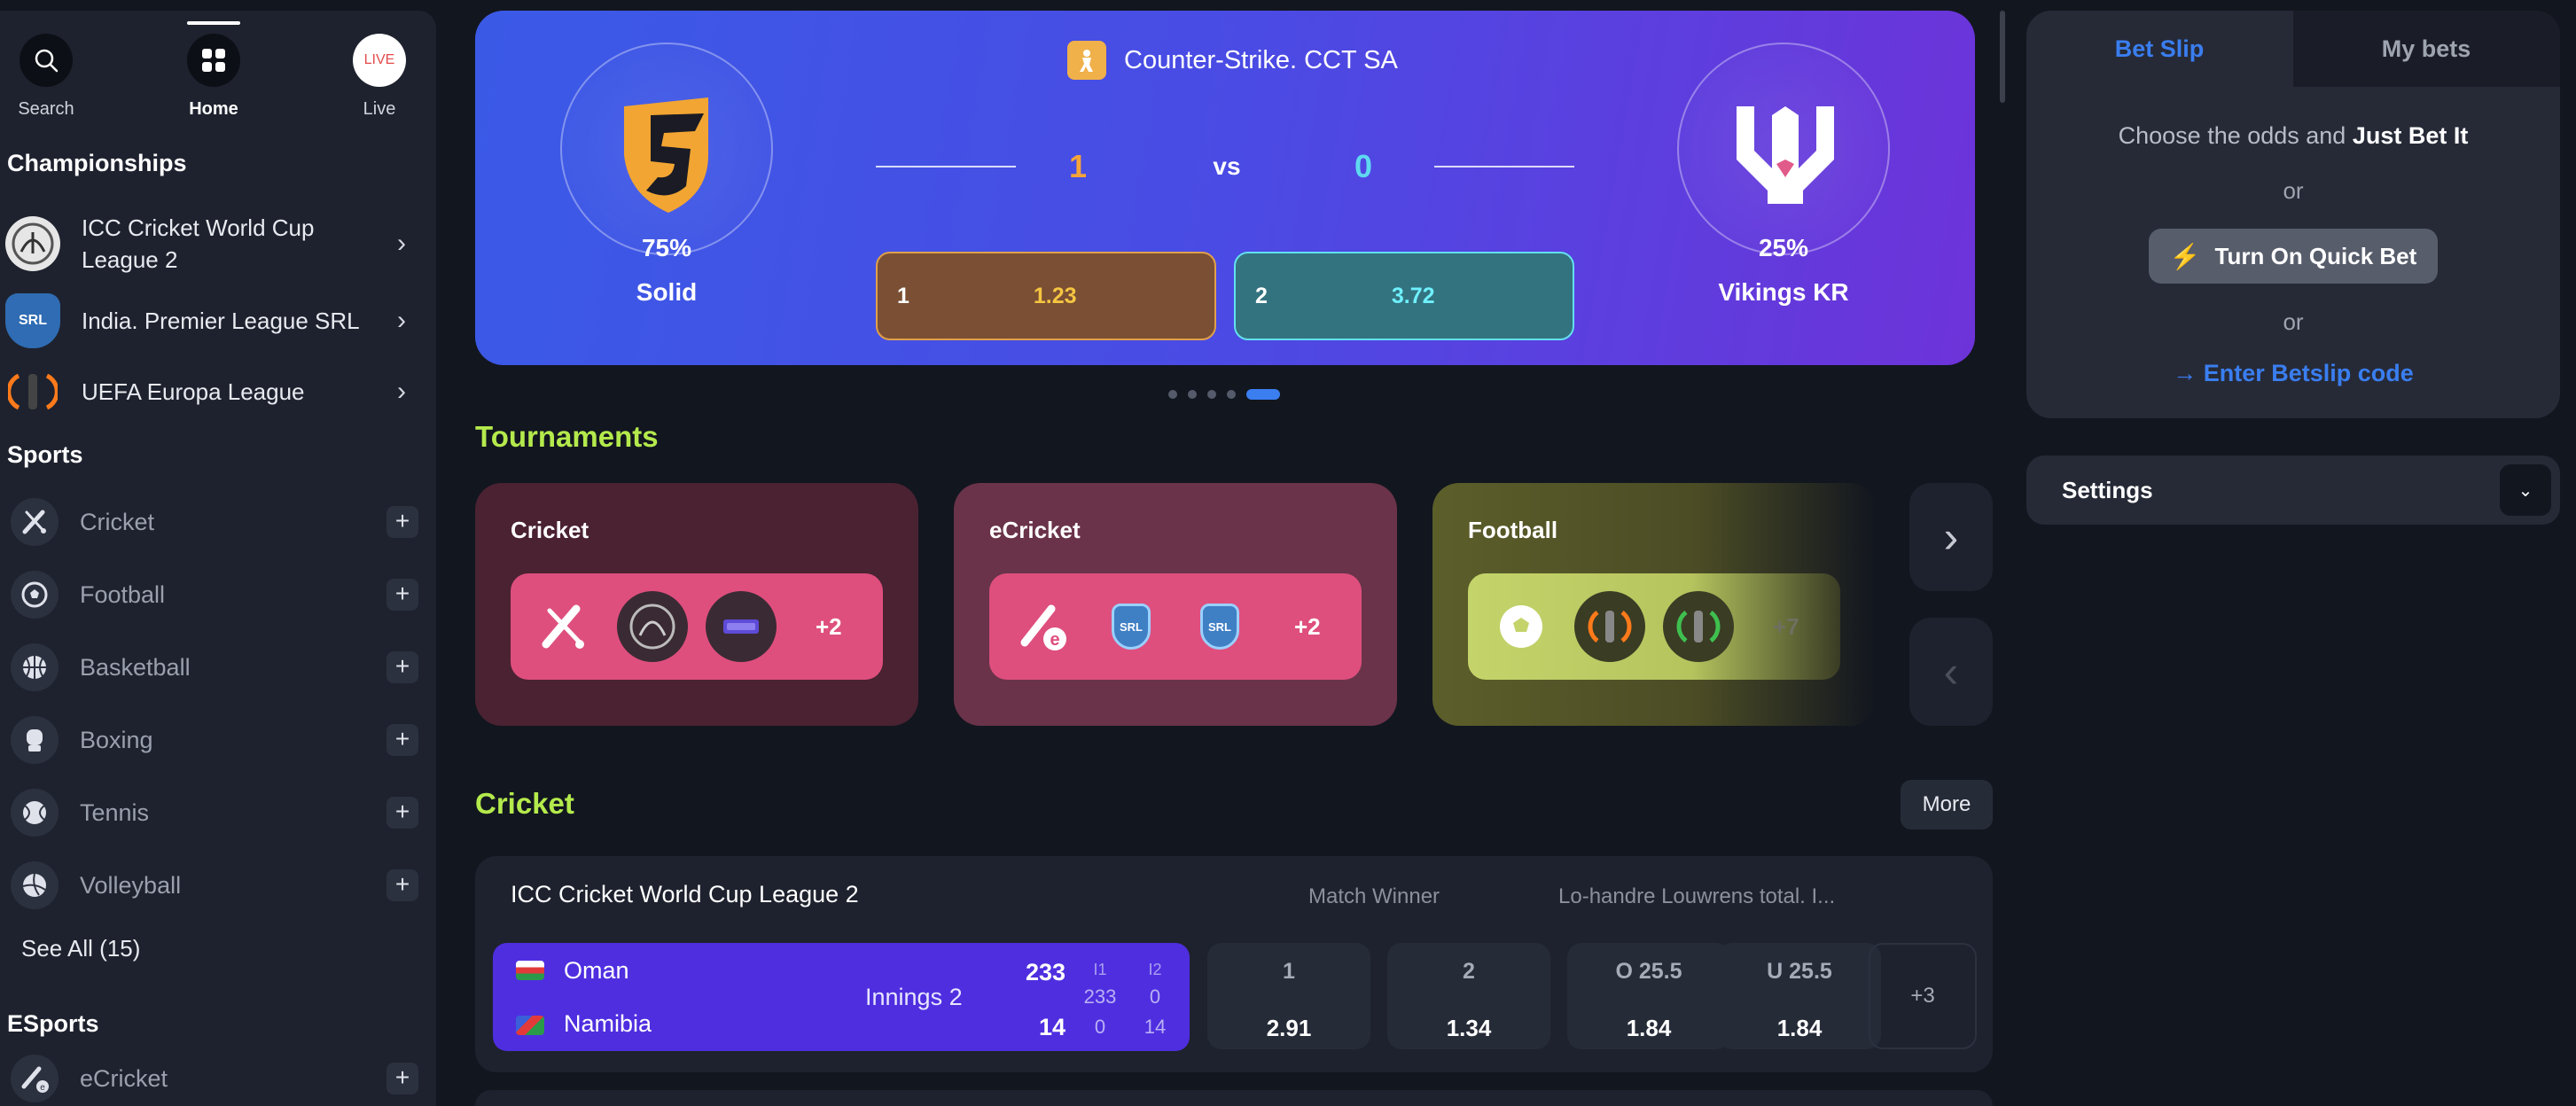 This screenshot has height=1106, width=2576. What do you see at coordinates (1947, 805) in the screenshot?
I see `cricket-more-button: More` at bounding box center [1947, 805].